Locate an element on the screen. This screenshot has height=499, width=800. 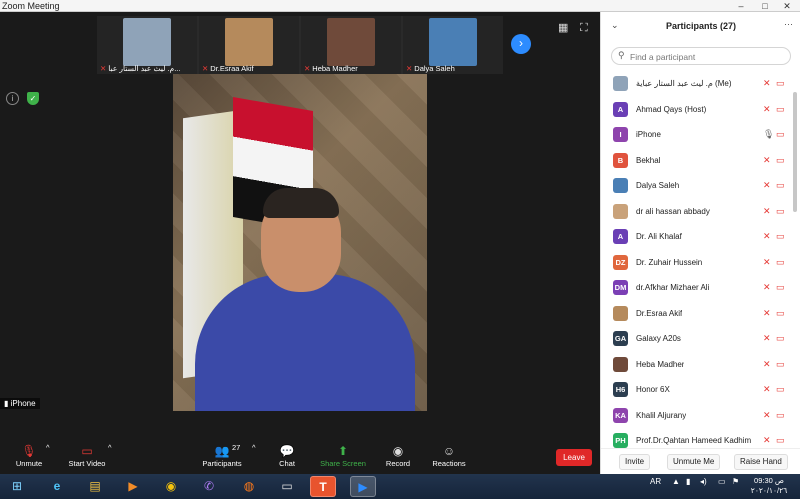
volume-icon: ◂) is located at coordinates (703, 481).